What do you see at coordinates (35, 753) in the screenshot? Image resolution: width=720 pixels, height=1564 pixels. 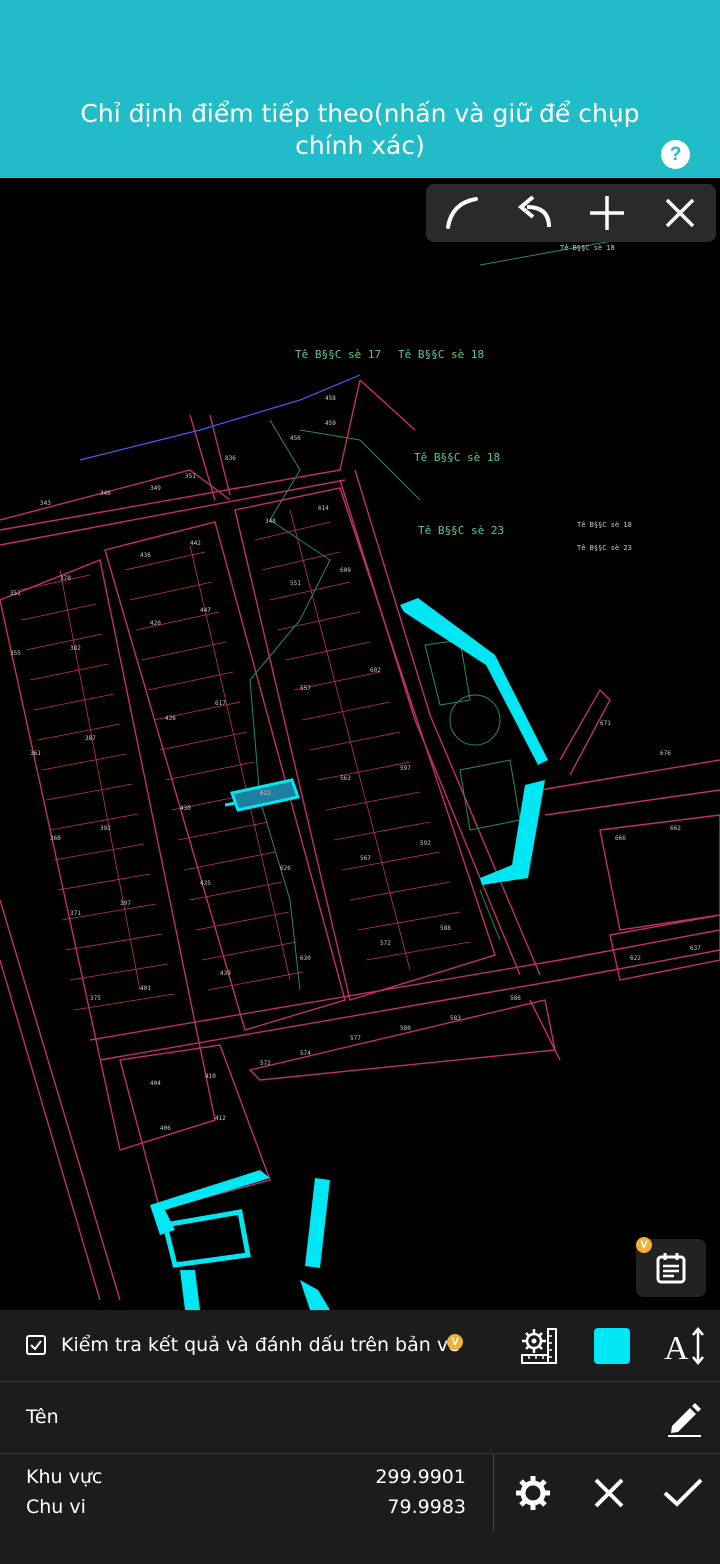 I see `svg-text: 361` at bounding box center [35, 753].